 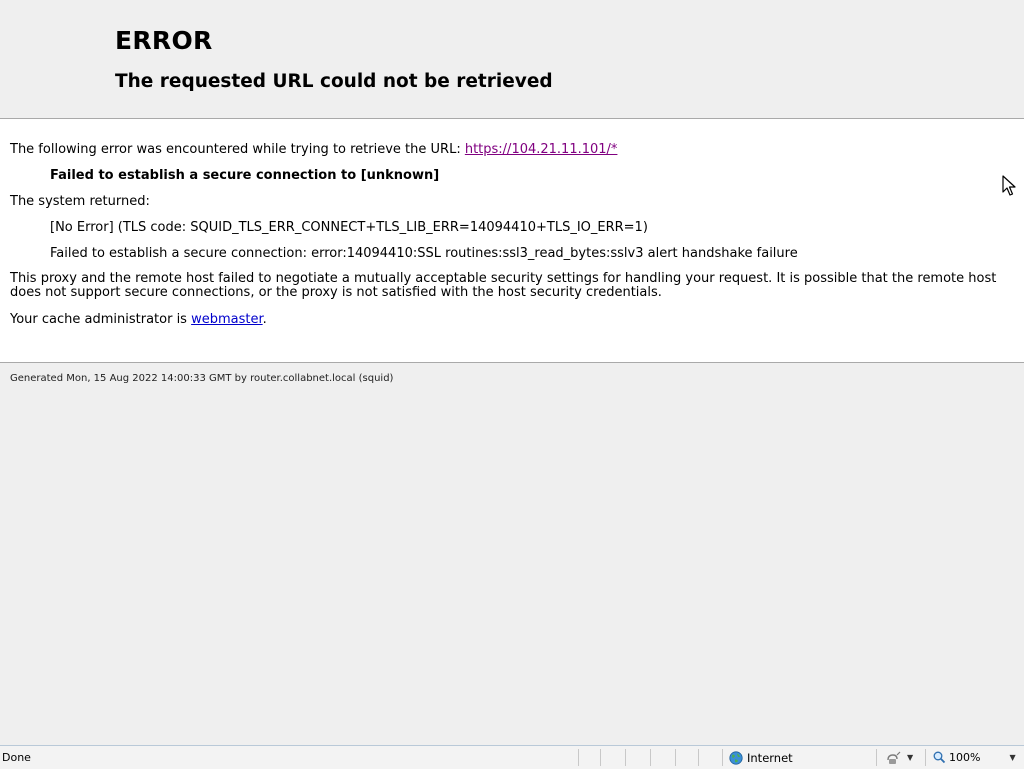 I want to click on mouse-cursor-icon, so click(x=1009, y=185).